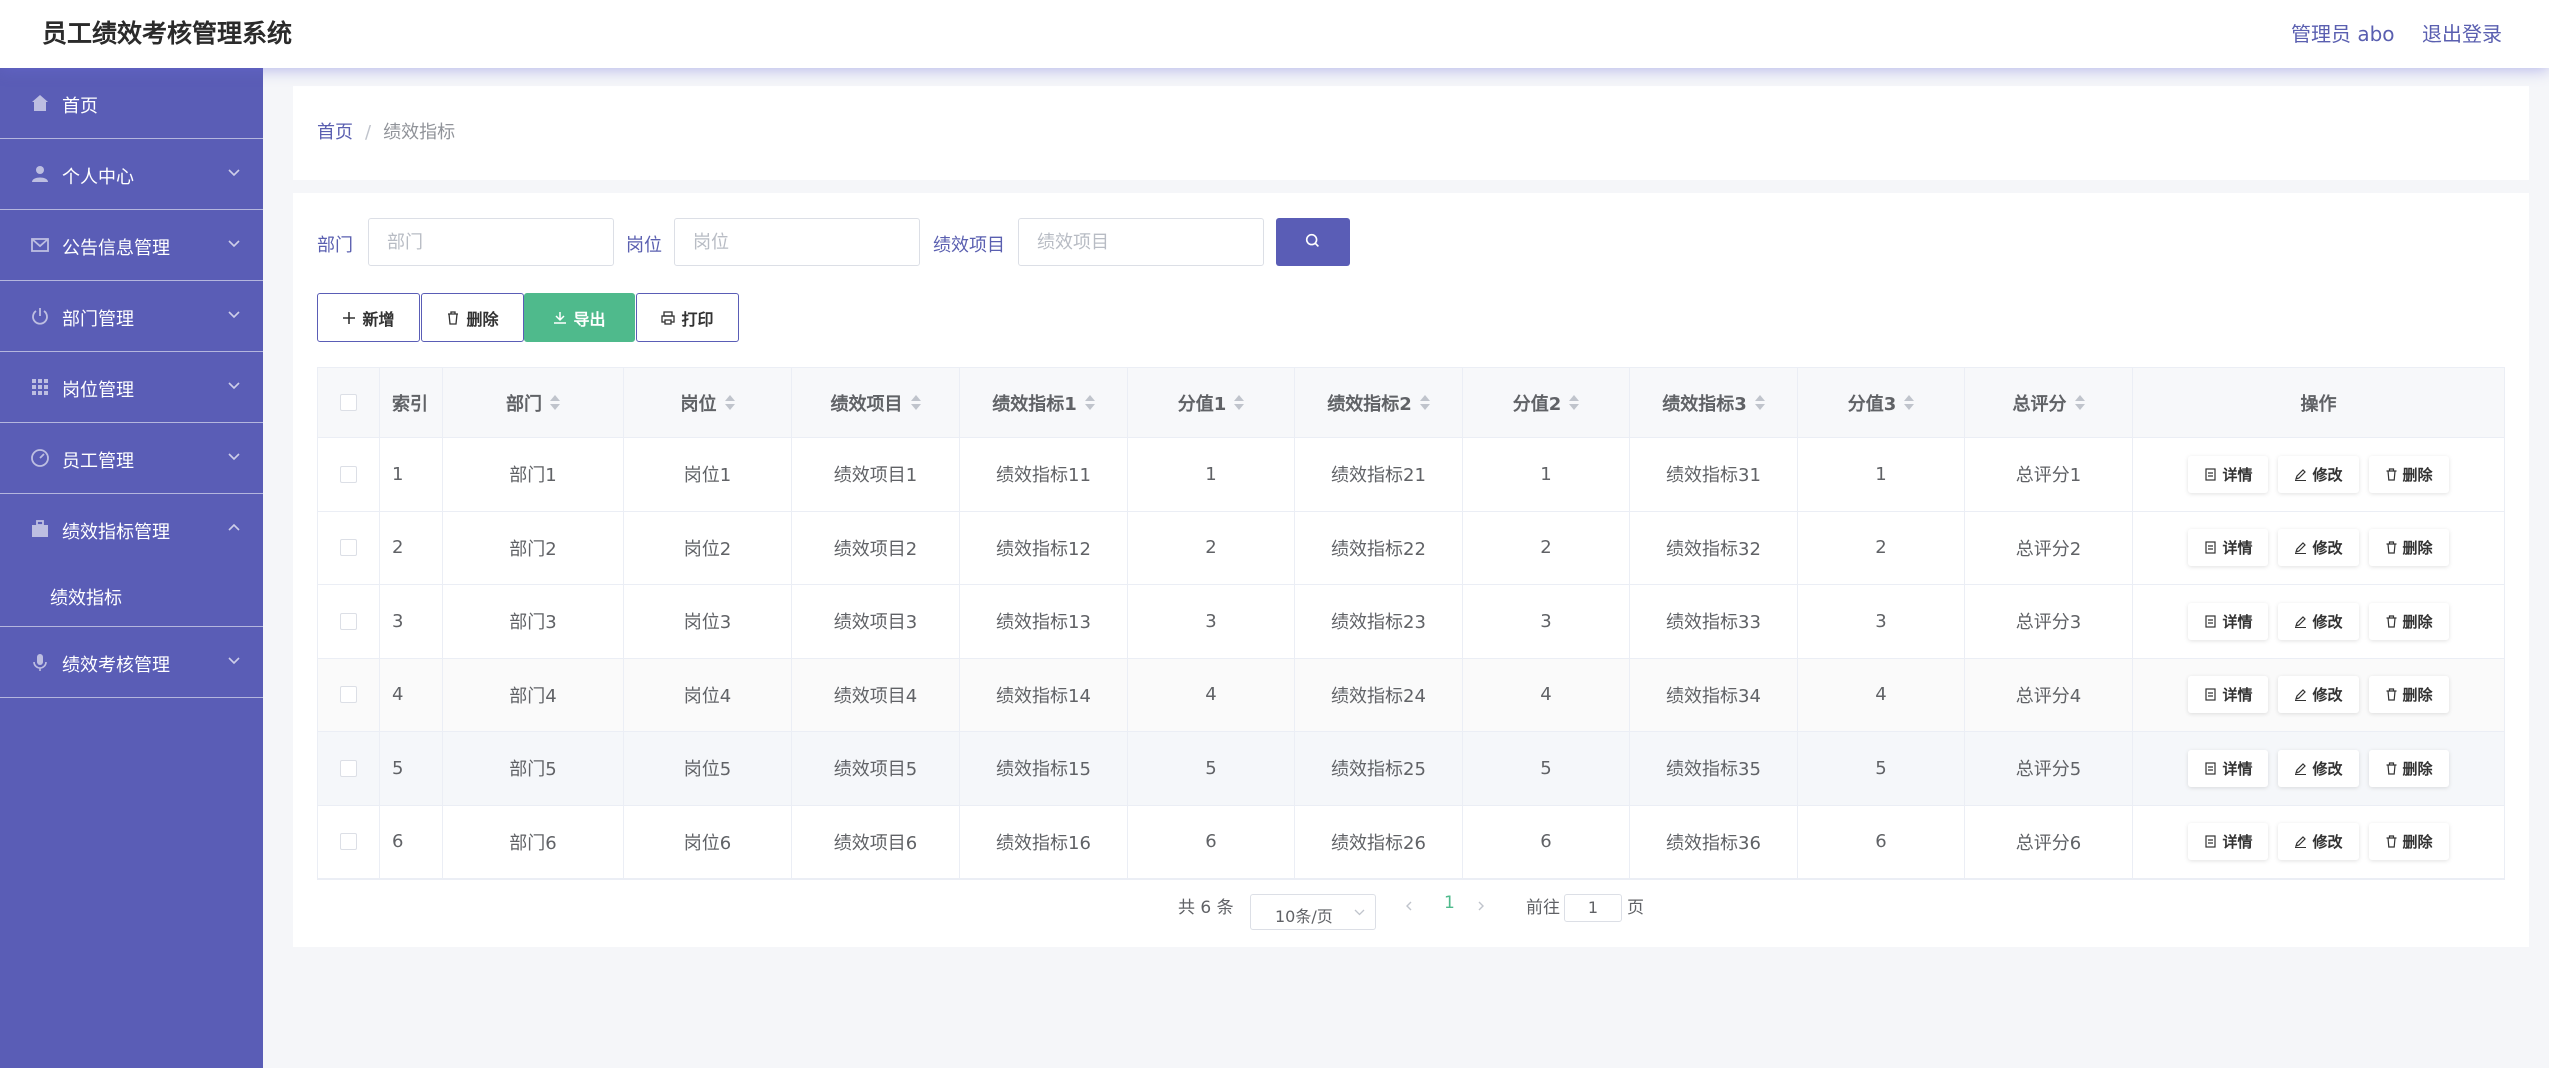 This screenshot has width=2549, height=1068. I want to click on cell-text: 绩效指标11, so click(1043, 476).